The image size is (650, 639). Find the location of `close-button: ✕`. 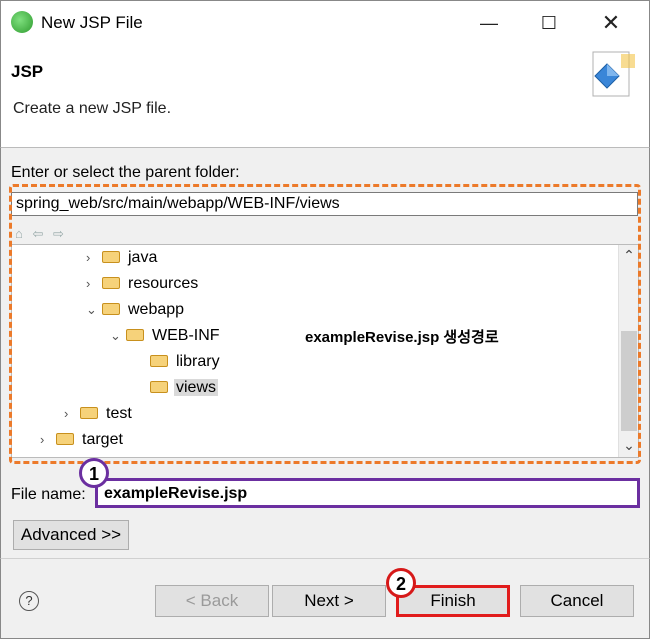

close-button: ✕ is located at coordinates (611, 23).